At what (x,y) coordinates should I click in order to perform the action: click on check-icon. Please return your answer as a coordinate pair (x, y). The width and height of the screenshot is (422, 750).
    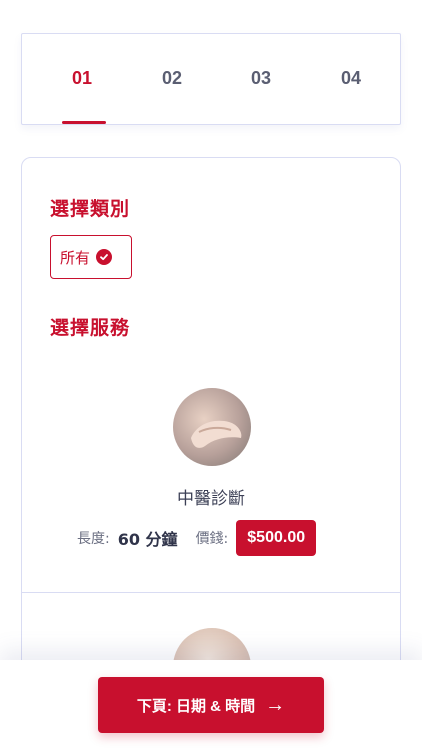
    Looking at the image, I should click on (104, 257).